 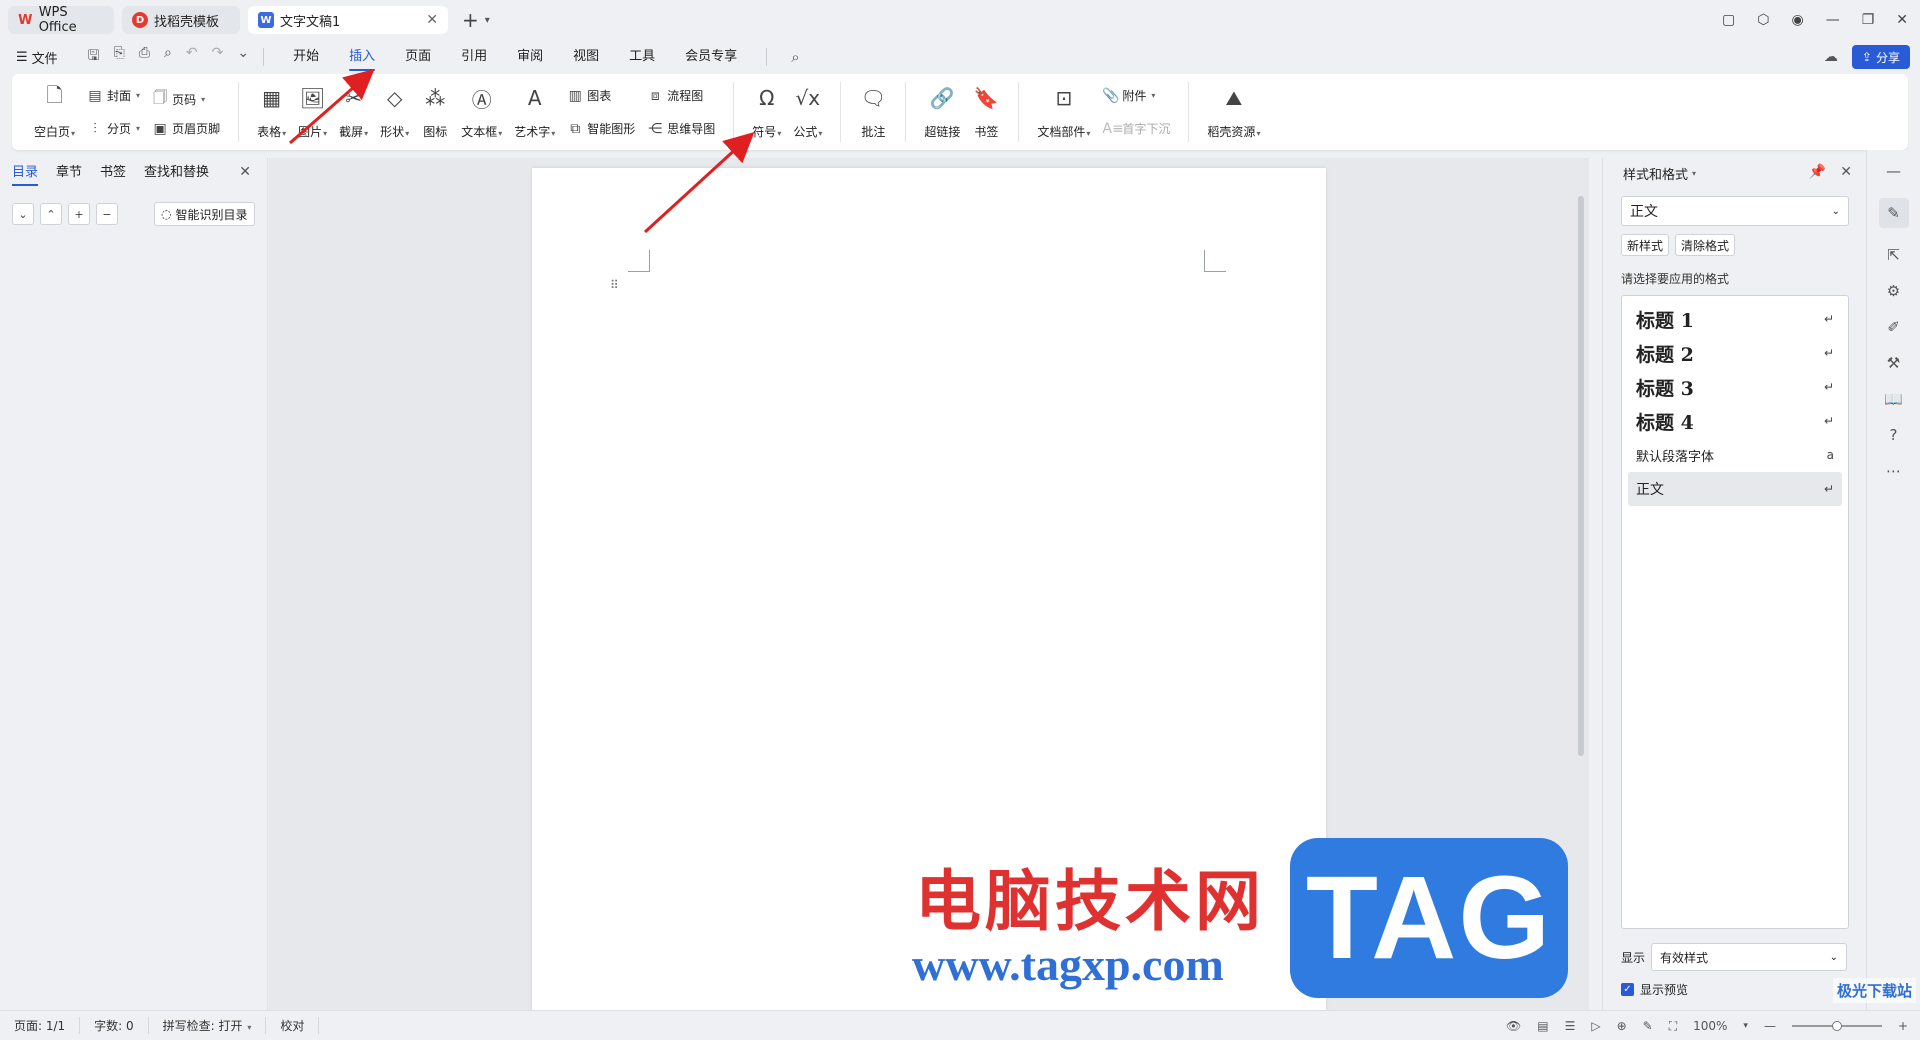 What do you see at coordinates (54, 111) in the screenshot?
I see `blank-page-button: 🗋 空白页▾` at bounding box center [54, 111].